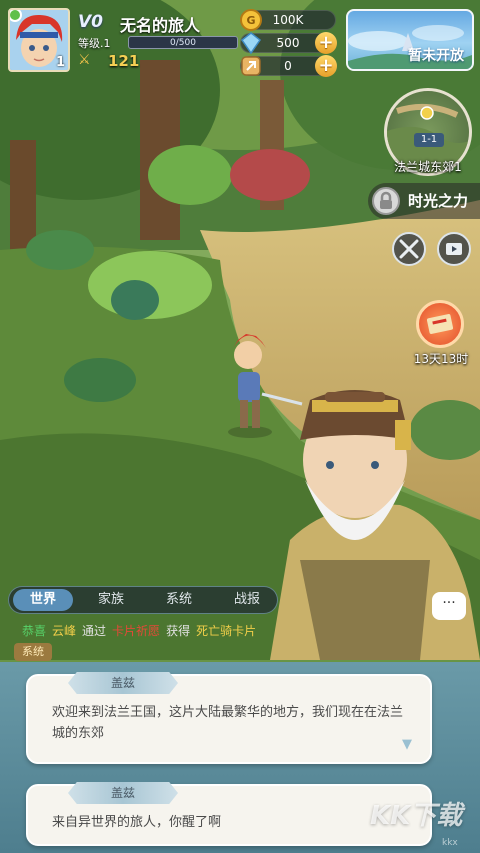  Describe the element at coordinates (158, 62) in the screenshot. I see `combat-power: ⚔ 121` at that location.